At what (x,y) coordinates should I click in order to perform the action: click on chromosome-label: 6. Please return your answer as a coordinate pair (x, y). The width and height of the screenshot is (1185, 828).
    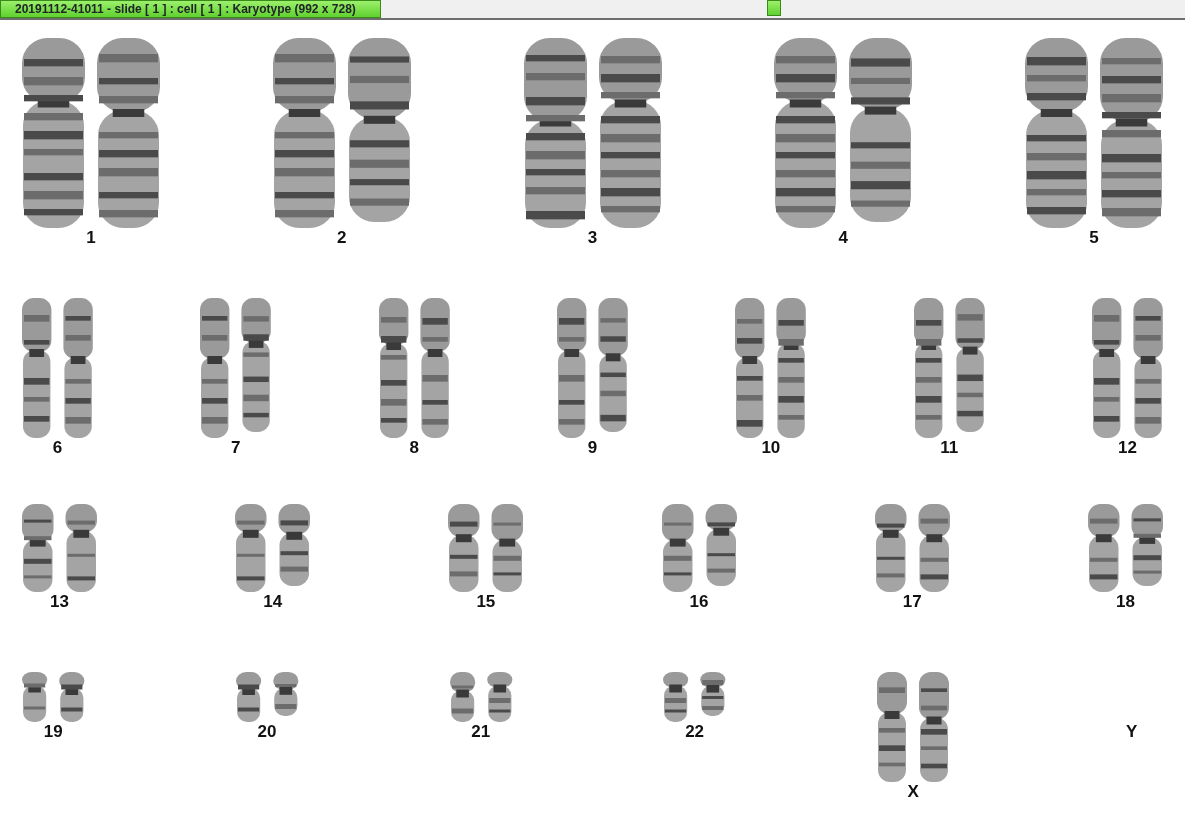
    Looking at the image, I should click on (57, 448).